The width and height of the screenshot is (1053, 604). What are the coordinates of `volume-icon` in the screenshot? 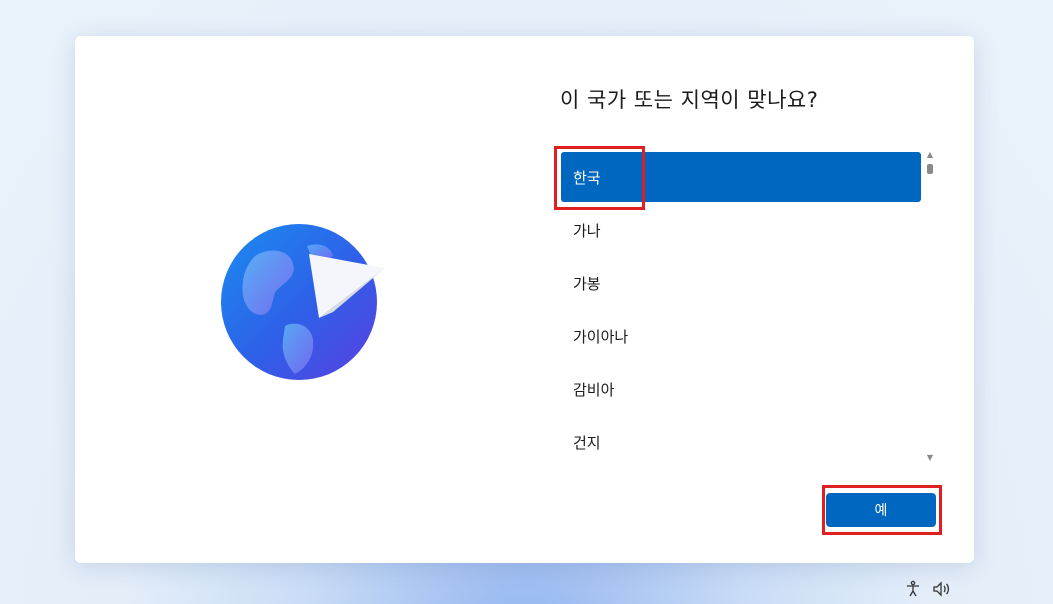 It's located at (941, 589).